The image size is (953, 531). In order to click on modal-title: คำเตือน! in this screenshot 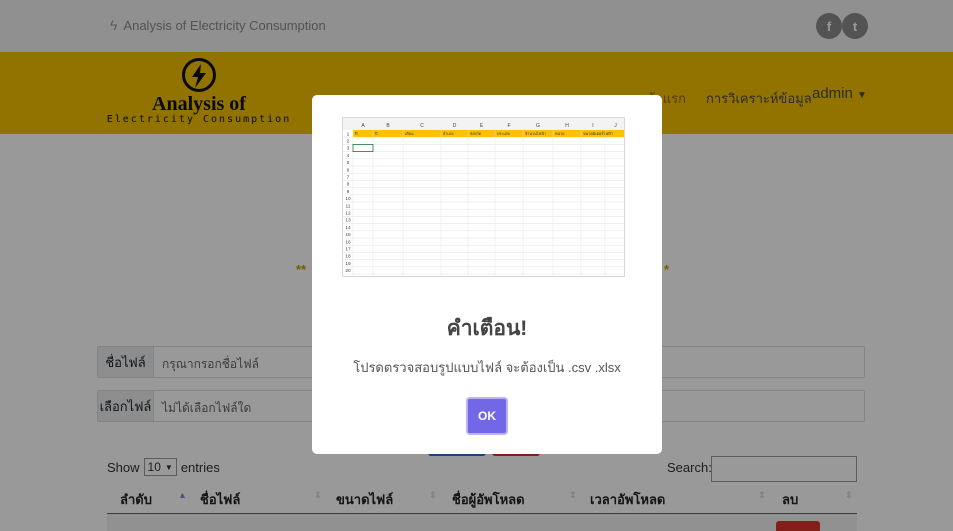, I will do `click(487, 328)`.